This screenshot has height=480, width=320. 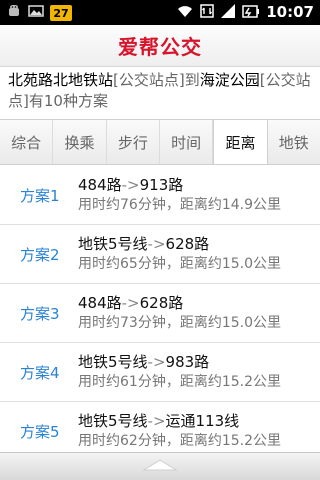 I want to click on route-summary: 有10种方案, so click(x=68, y=101).